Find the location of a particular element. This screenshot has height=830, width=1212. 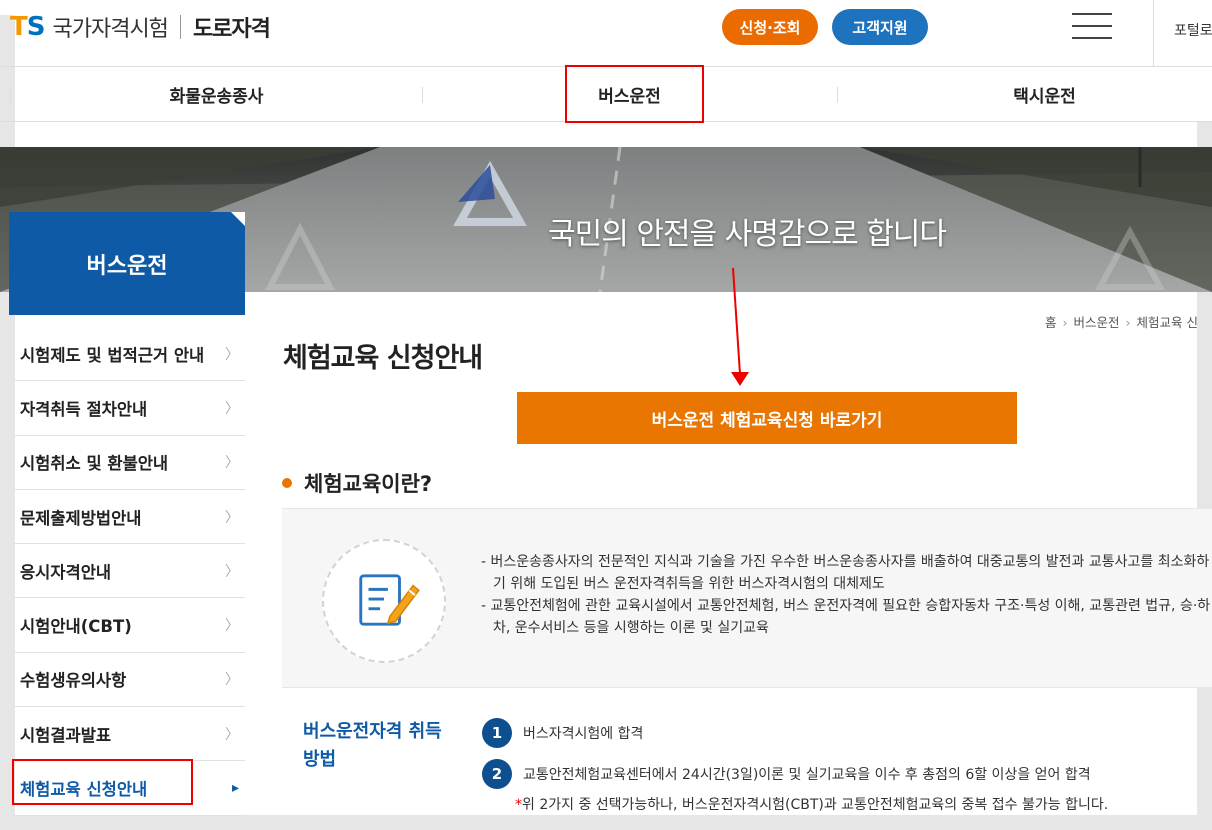

section-heading: 체험교육이란? is located at coordinates (357, 483).